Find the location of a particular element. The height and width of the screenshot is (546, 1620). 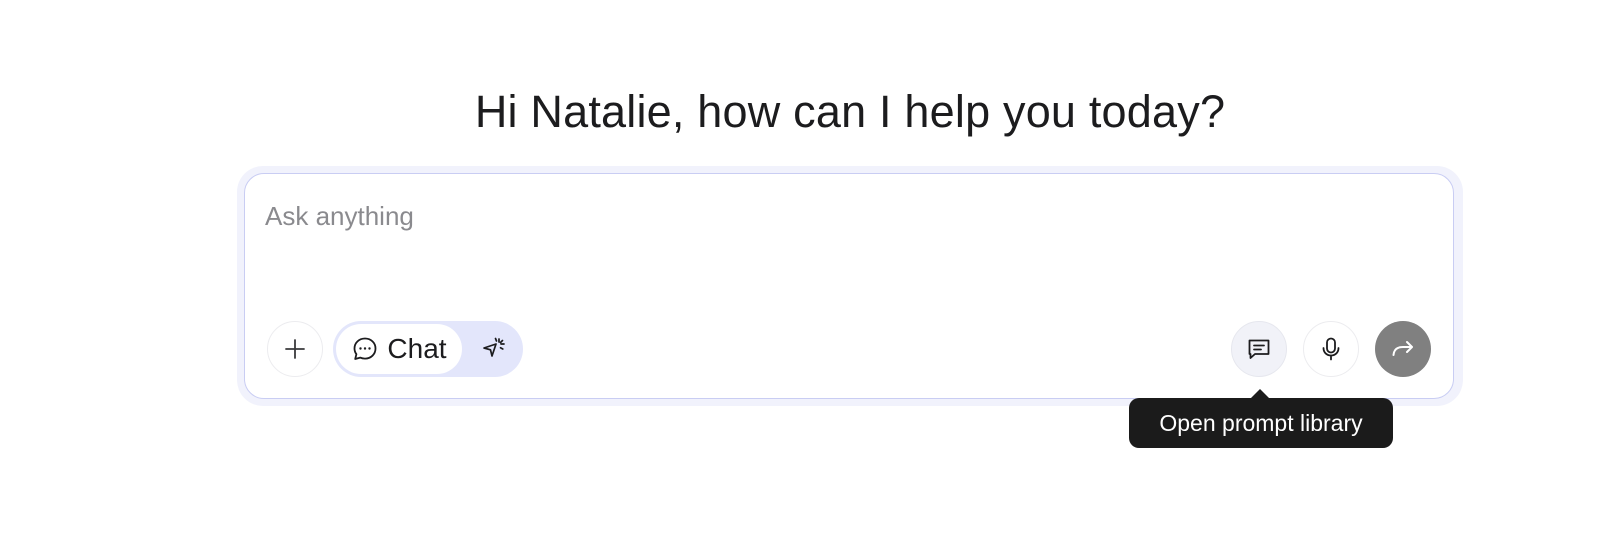

chat-mode-label: Chat is located at coordinates (417, 348).